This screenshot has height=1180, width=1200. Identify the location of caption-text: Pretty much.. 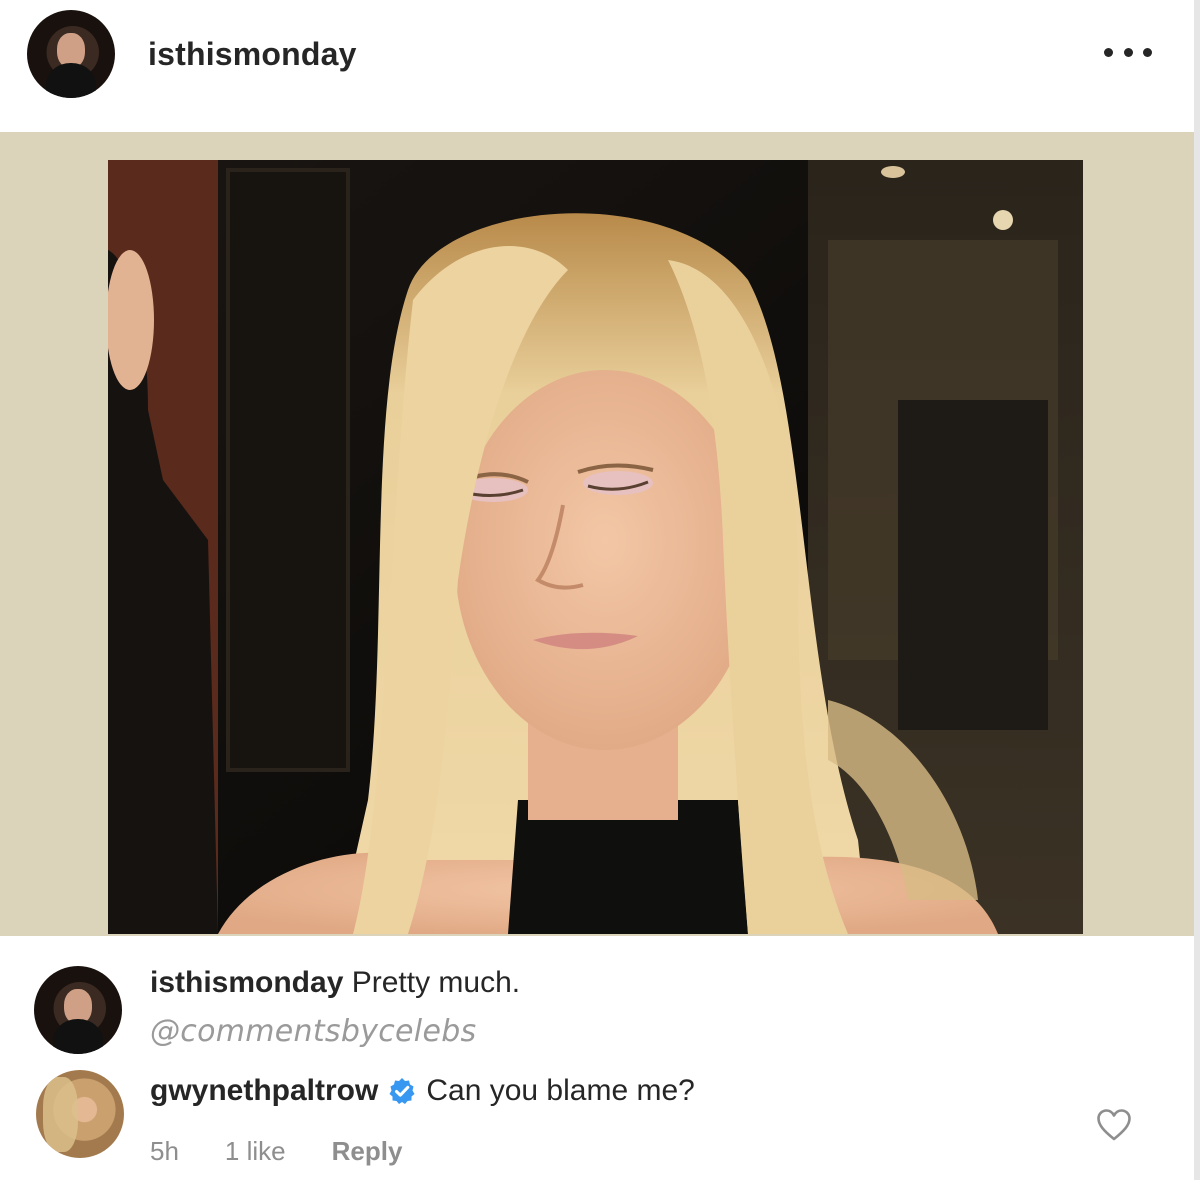
(436, 982).